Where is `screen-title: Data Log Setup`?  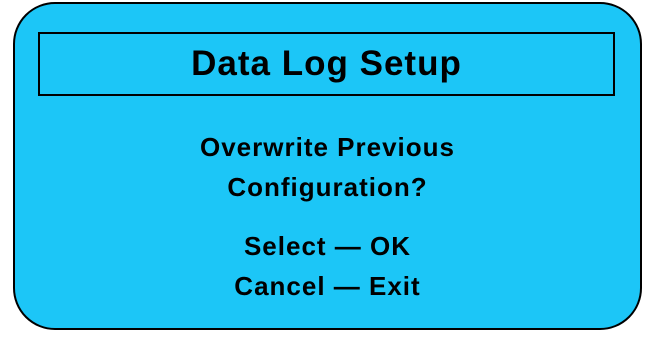 screen-title: Data Log Setup is located at coordinates (326, 63).